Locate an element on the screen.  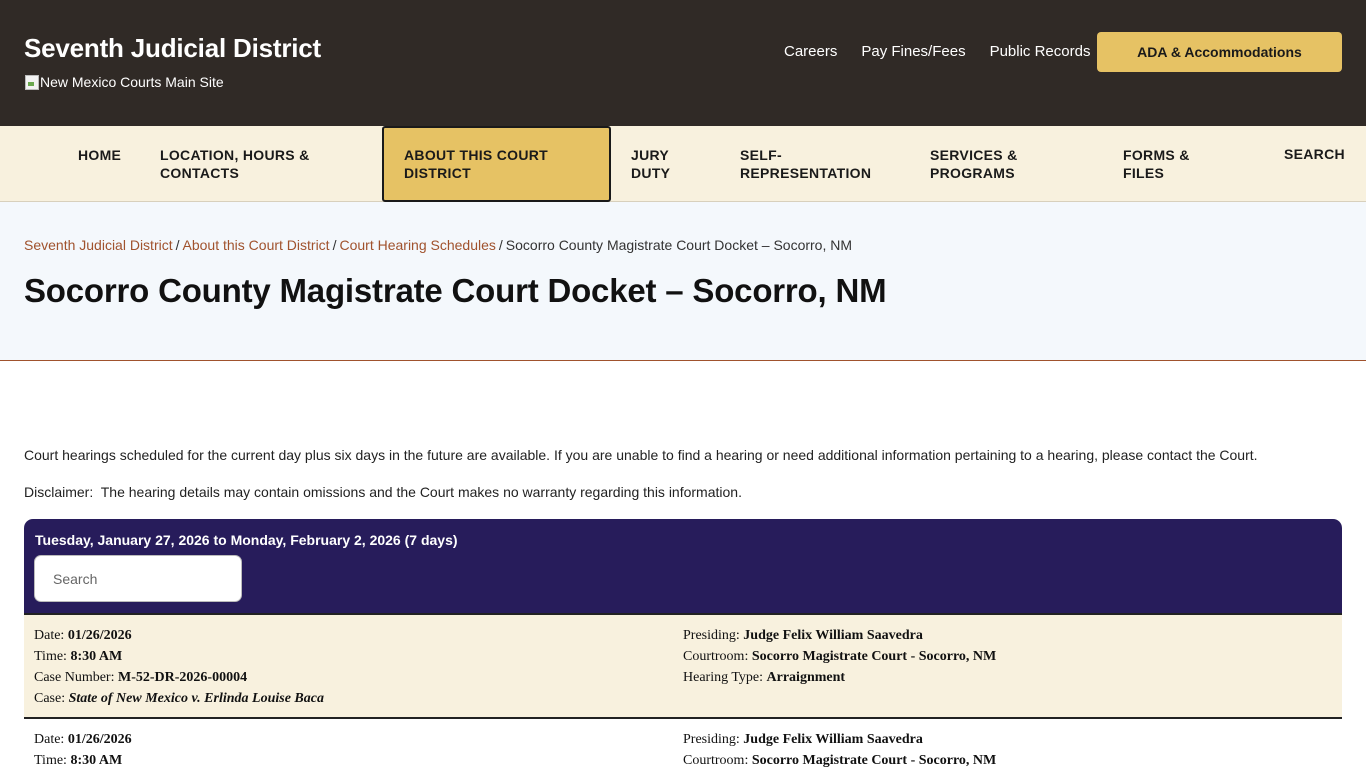
ada-accommodations-button: ADA & Accommodations is located at coordinates (1219, 52).